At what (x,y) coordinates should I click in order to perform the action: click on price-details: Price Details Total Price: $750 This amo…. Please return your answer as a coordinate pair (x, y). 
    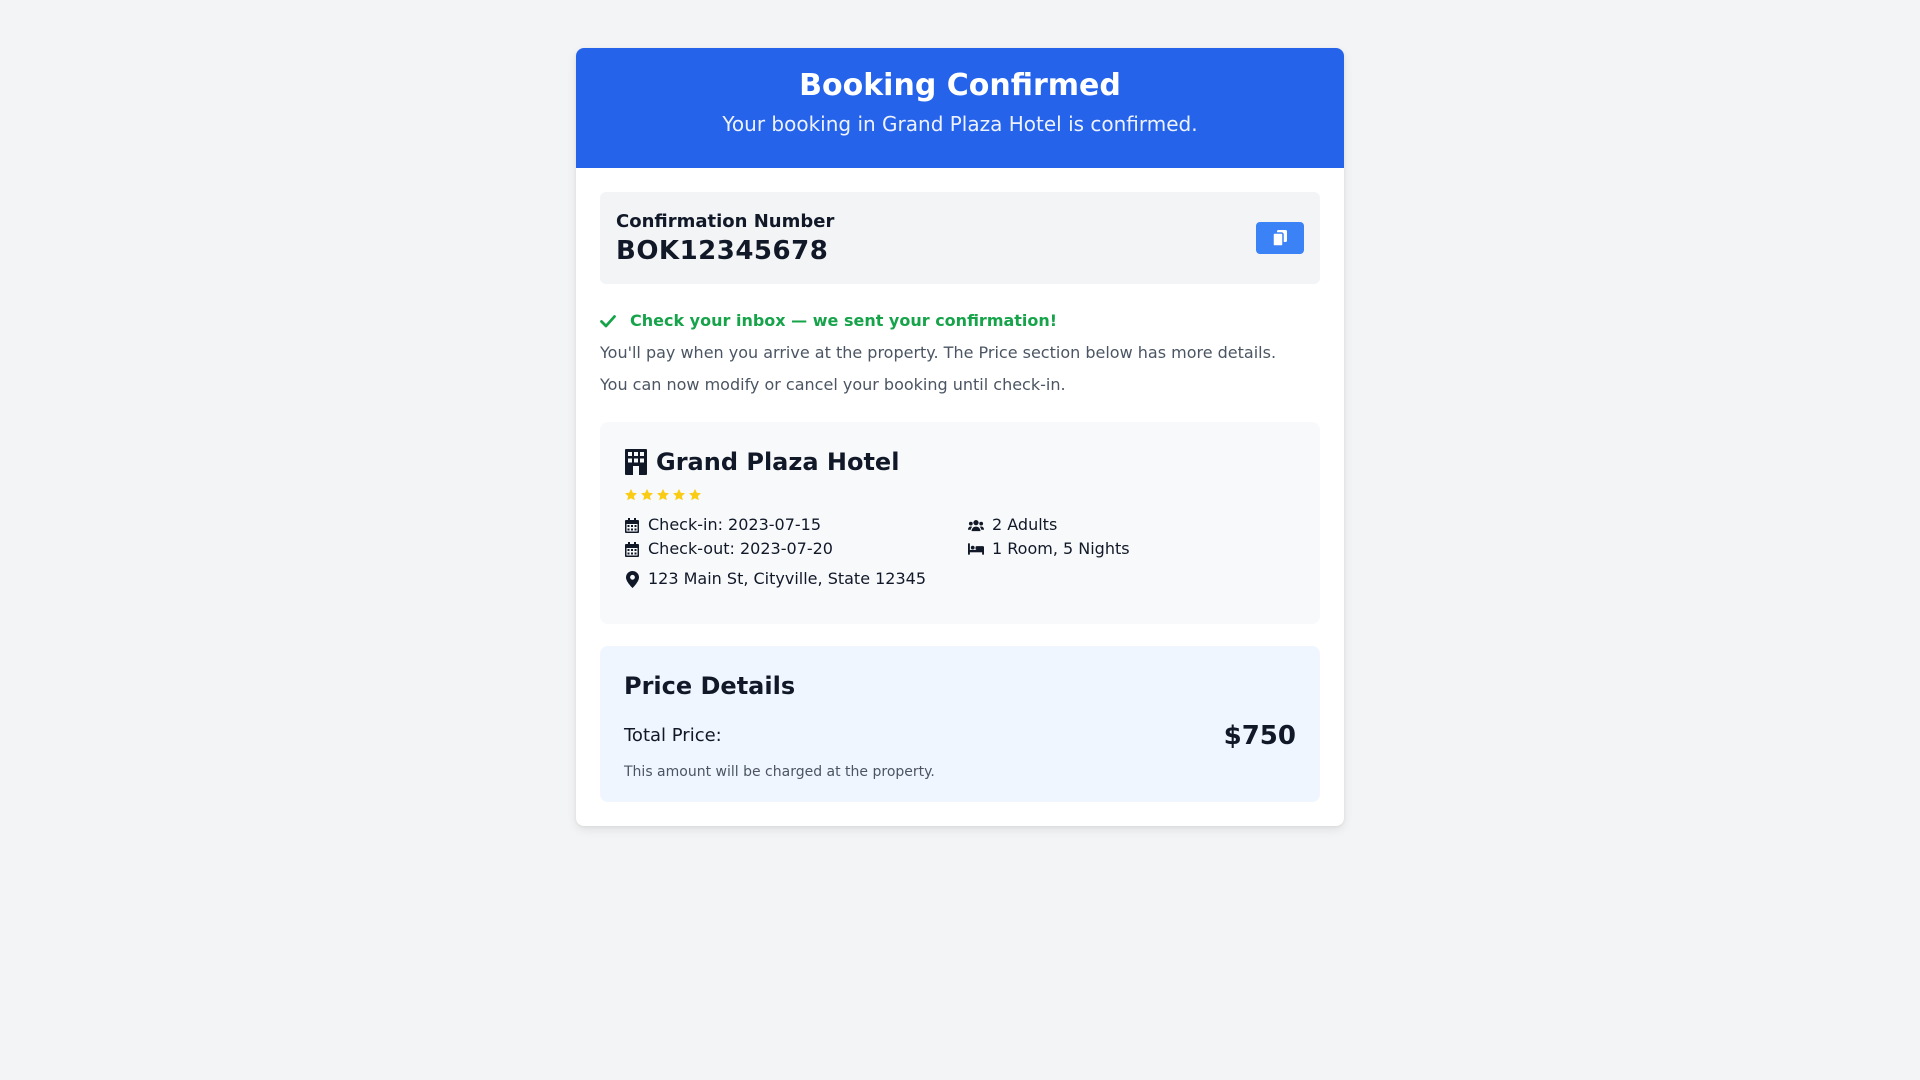
    Looking at the image, I should click on (960, 724).